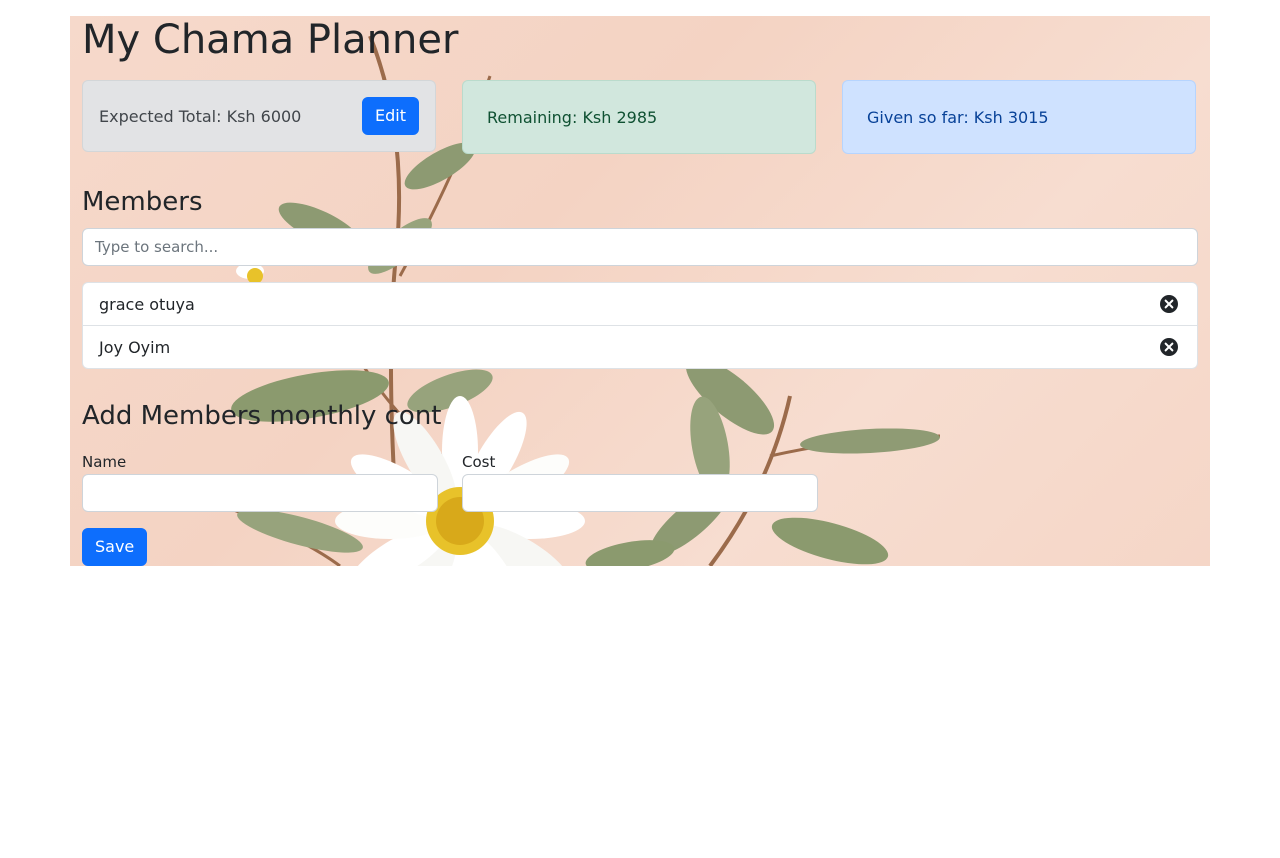  What do you see at coordinates (270, 40) in the screenshot?
I see `page-title: My Chama Planner` at bounding box center [270, 40].